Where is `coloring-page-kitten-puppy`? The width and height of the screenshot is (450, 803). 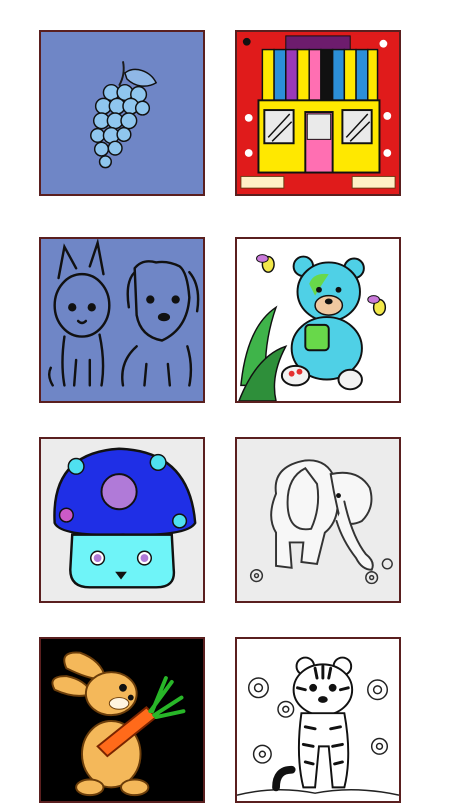
coloring-page-kitten-puppy is located at coordinates (122, 320).